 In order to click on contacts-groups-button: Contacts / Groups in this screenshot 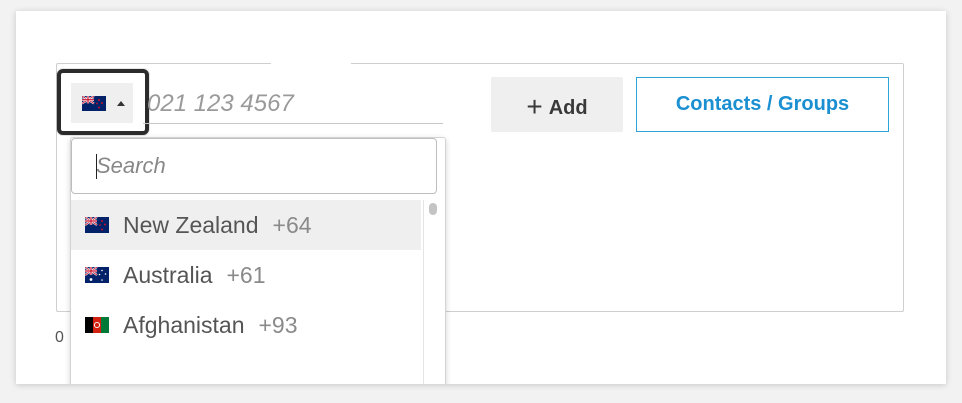, I will do `click(762, 104)`.